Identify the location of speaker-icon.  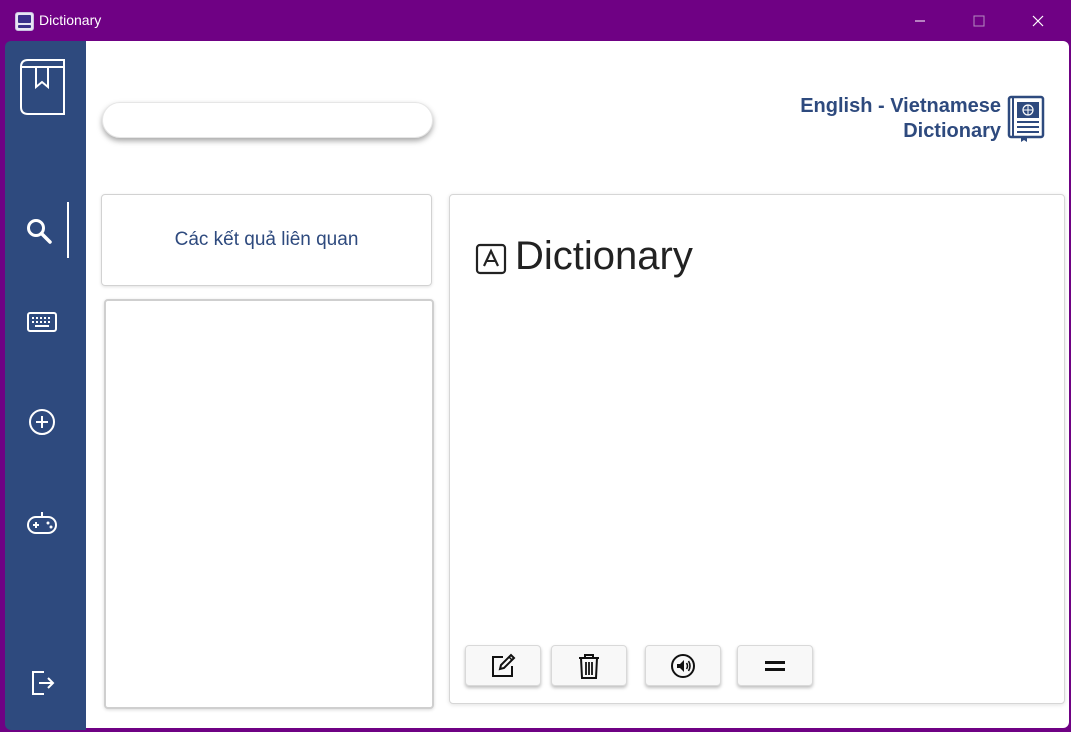
(683, 665).